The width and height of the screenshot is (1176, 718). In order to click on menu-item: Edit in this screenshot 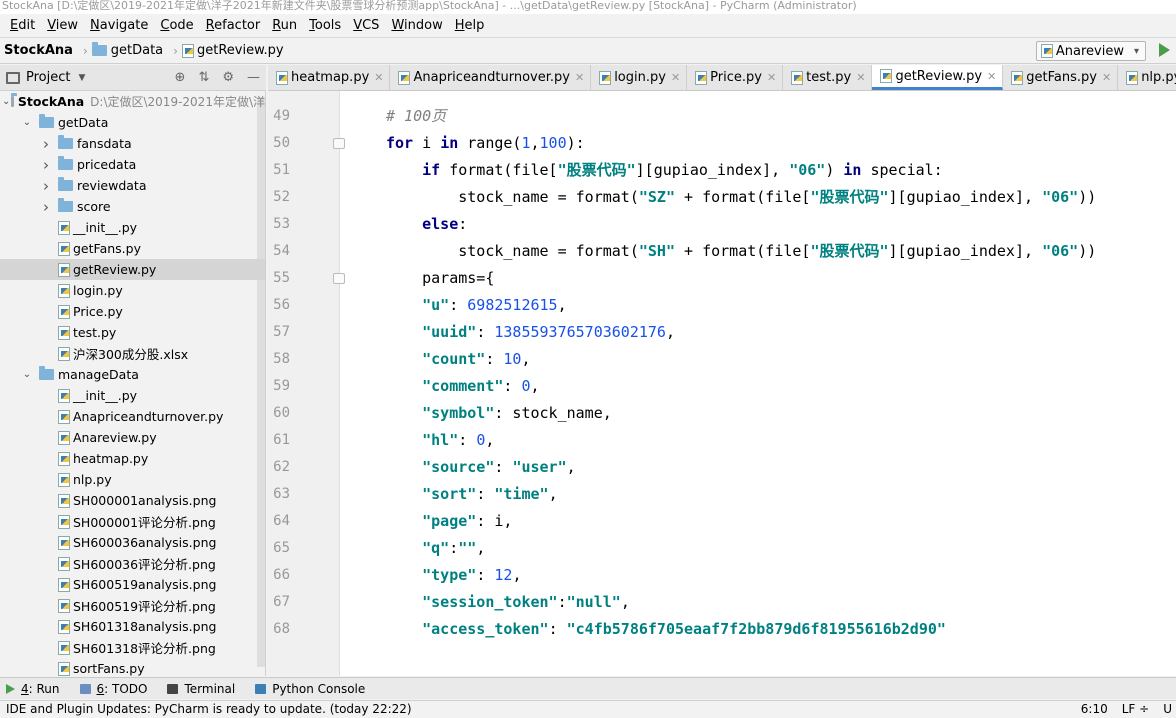, I will do `click(22, 26)`.